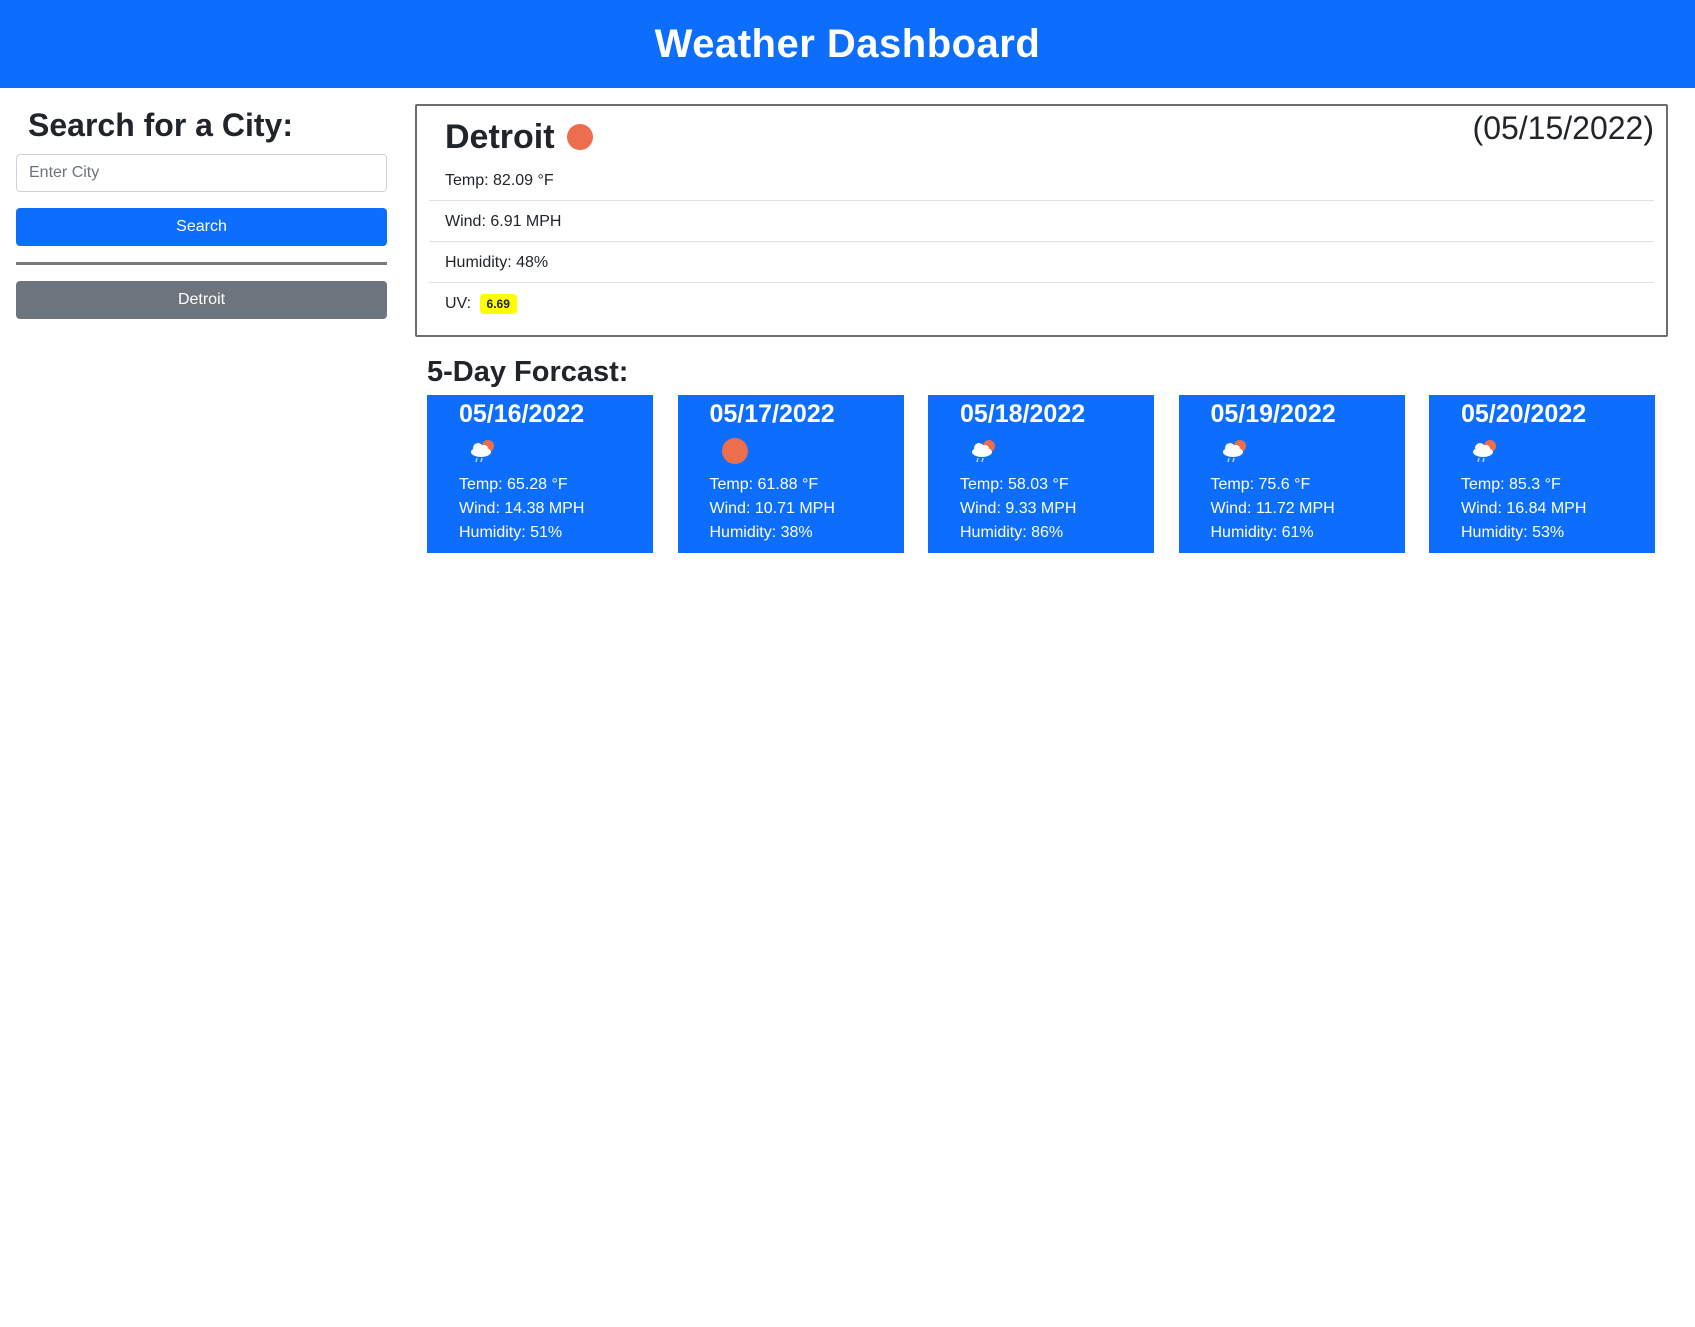  I want to click on forecast-heading: 5-Day Forcast:, so click(528, 372).